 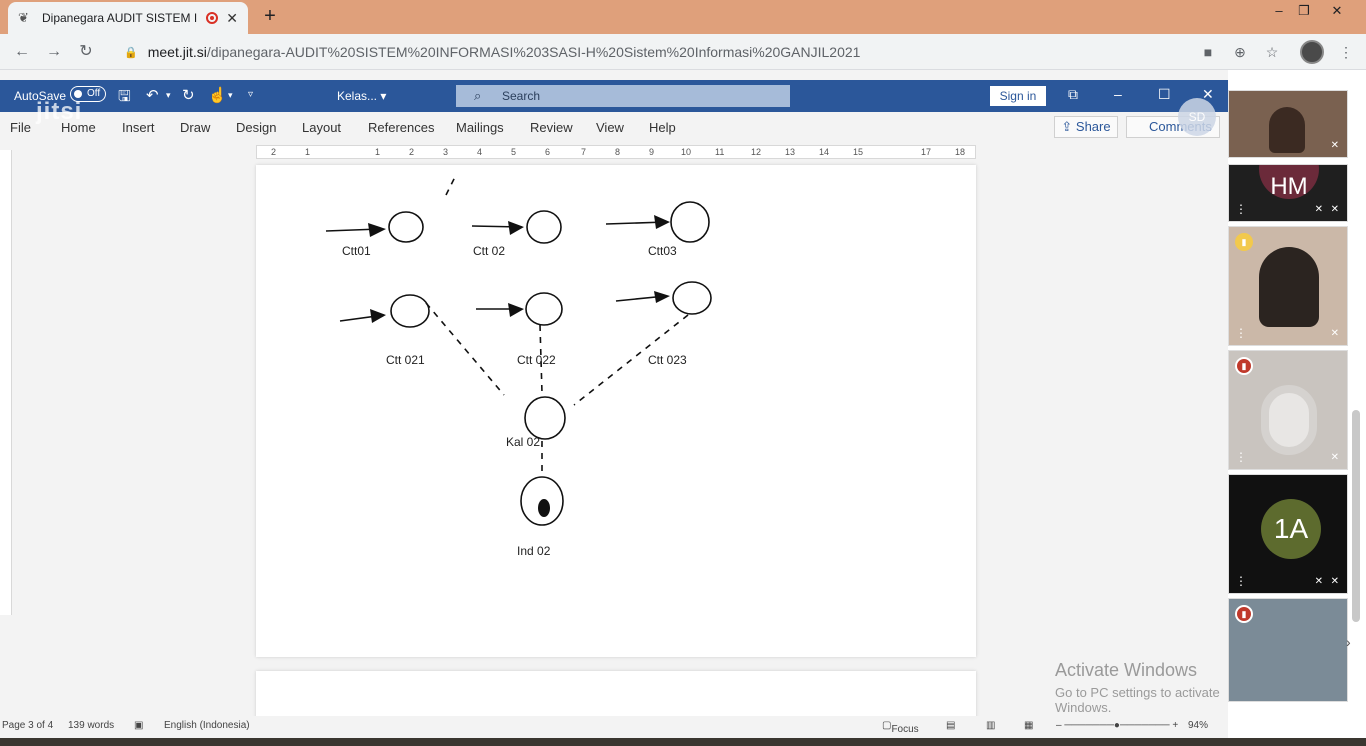 What do you see at coordinates (990, 725) in the screenshot?
I see `print-layout-icon: ▥` at bounding box center [990, 725].